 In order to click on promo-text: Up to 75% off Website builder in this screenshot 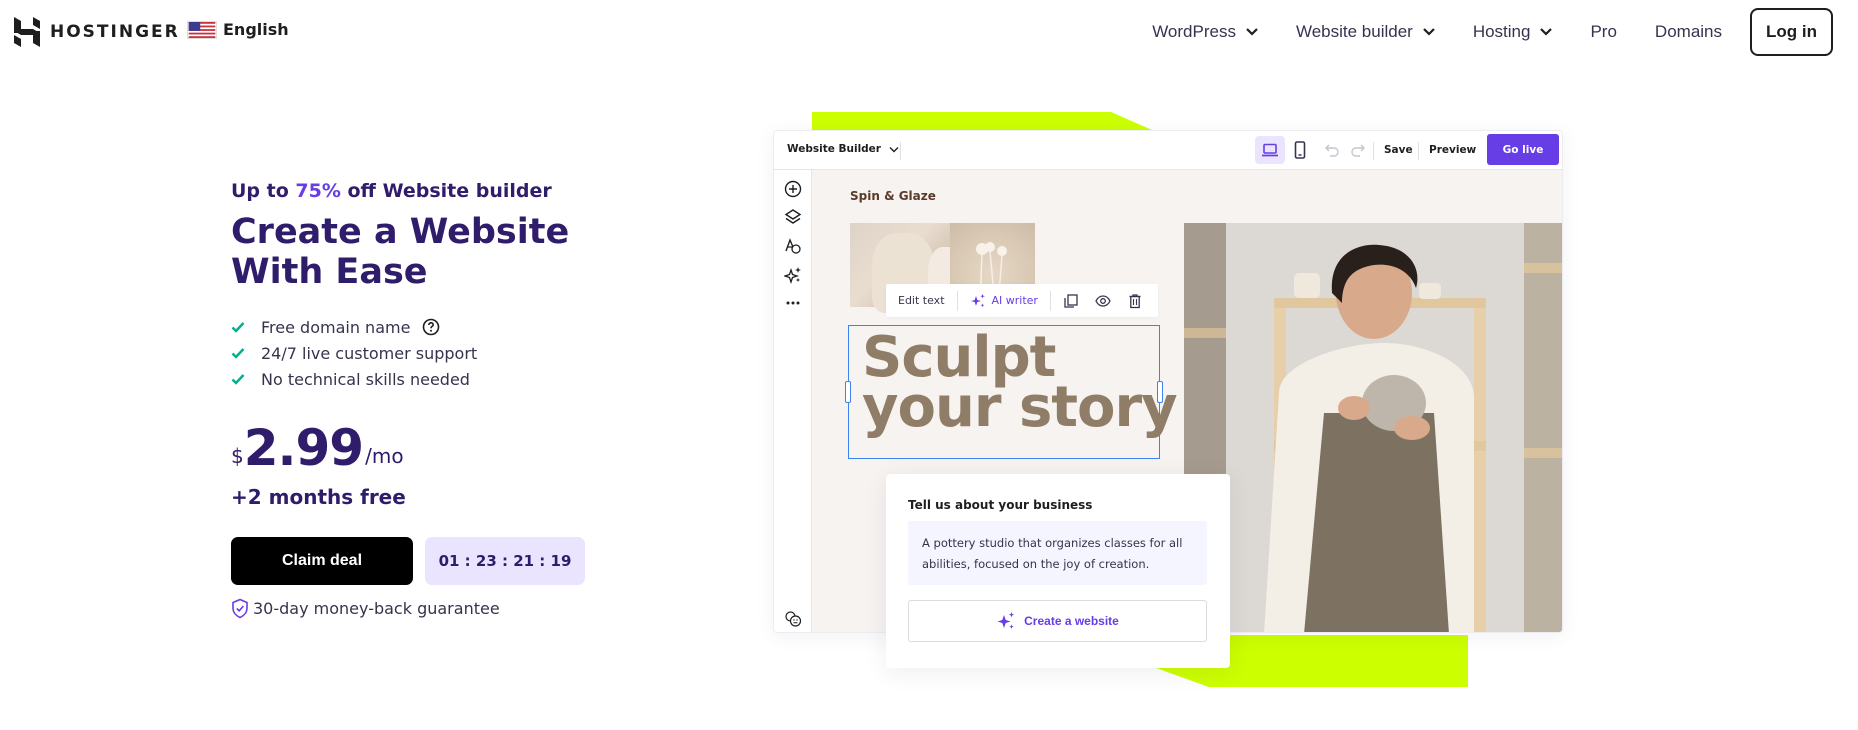, I will do `click(481, 191)`.